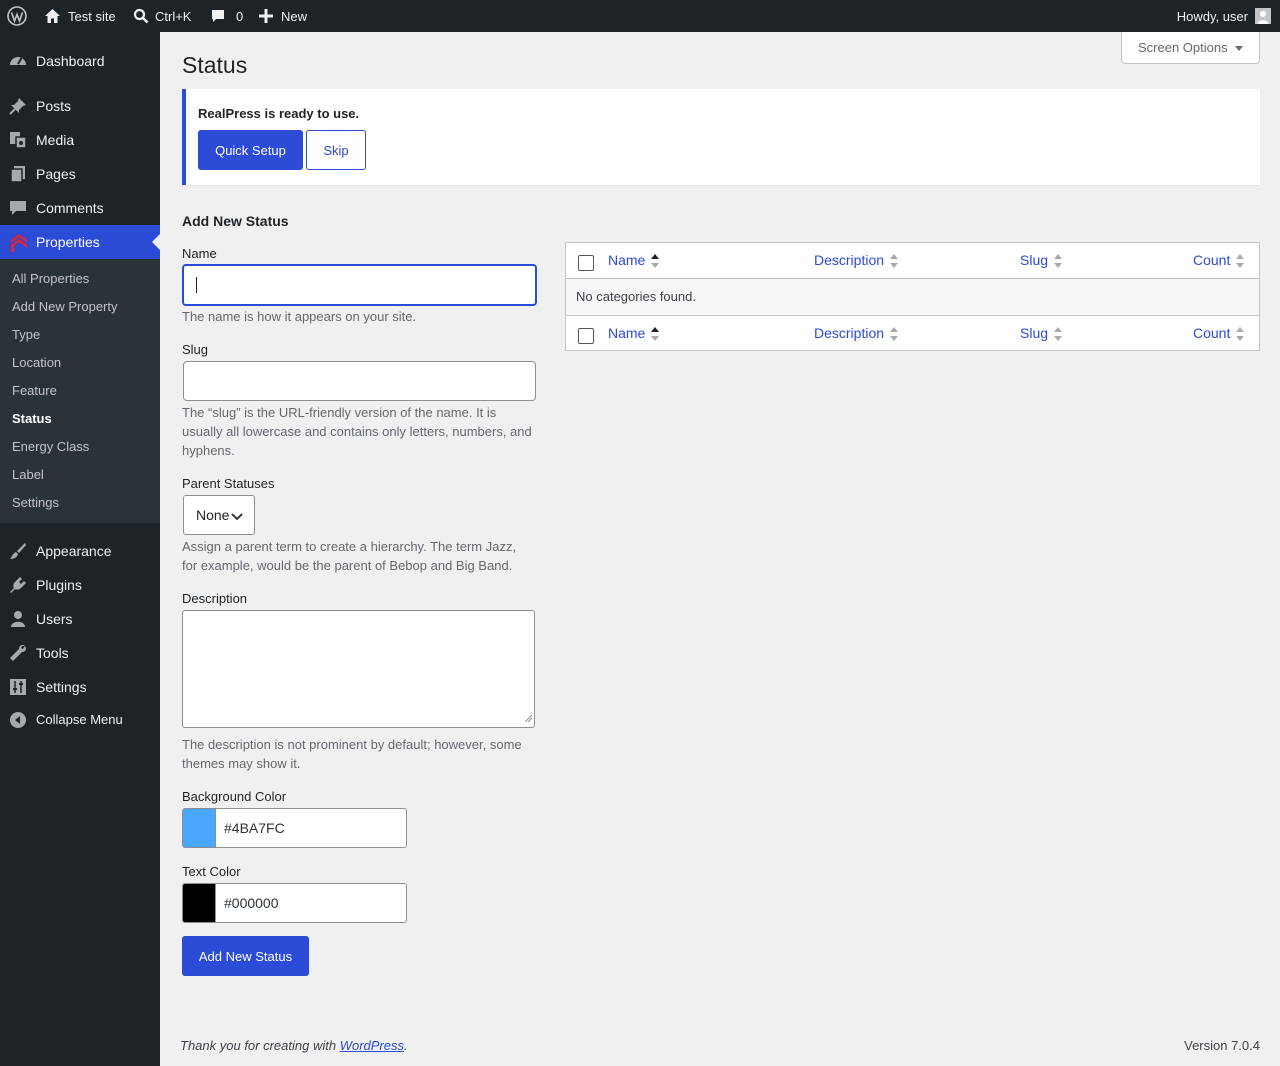  What do you see at coordinates (80, 653) in the screenshot?
I see `menu-tools: Tools` at bounding box center [80, 653].